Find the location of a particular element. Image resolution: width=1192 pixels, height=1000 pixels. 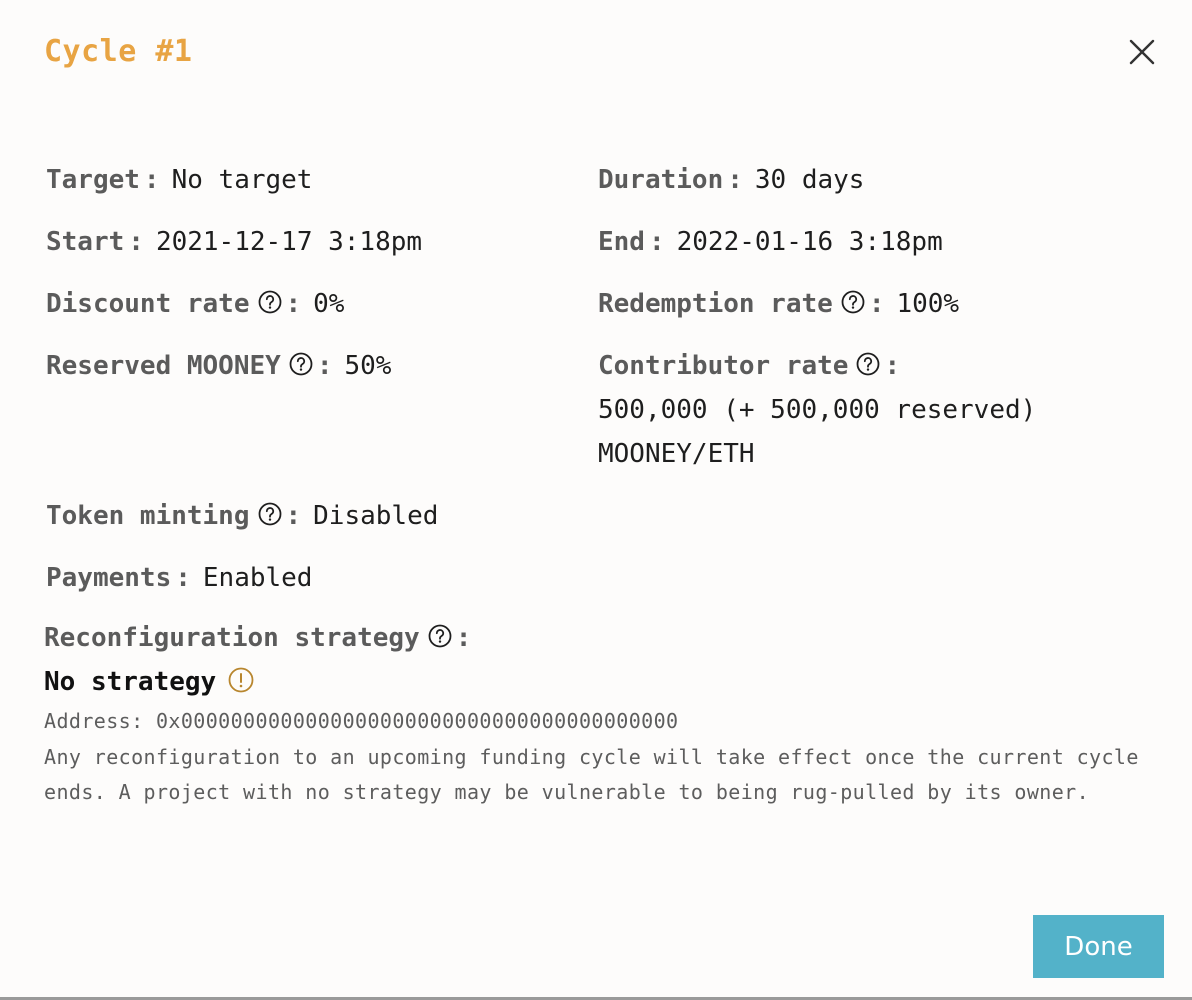

duration-field: Duration:30 days is located at coordinates (731, 180).